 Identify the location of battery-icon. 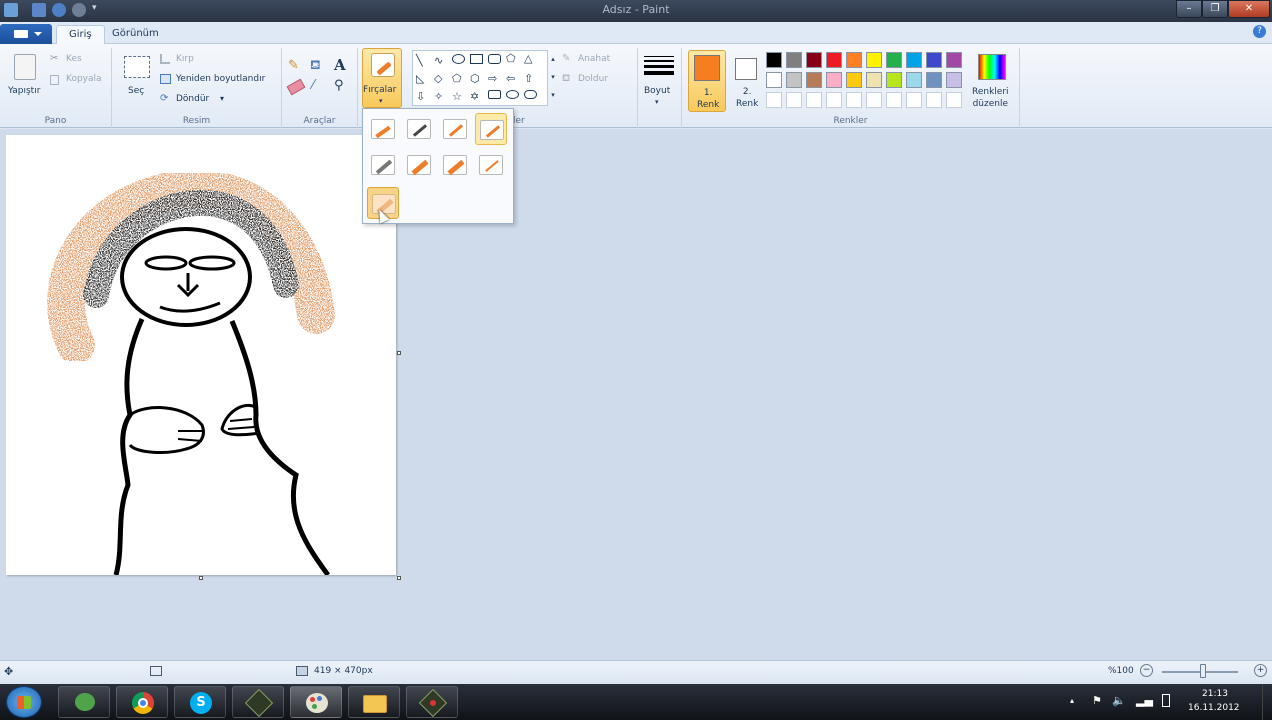
(1166, 700).